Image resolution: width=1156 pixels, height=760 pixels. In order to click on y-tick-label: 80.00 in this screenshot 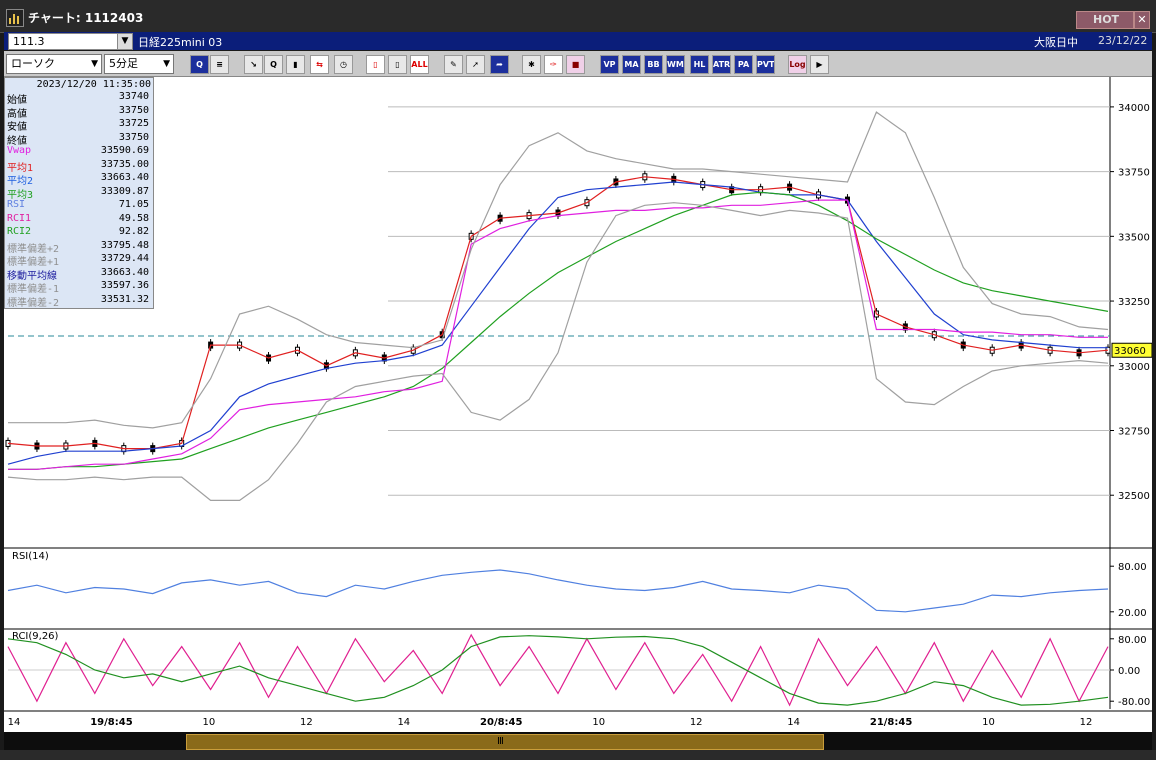, I will do `click(1132, 640)`.